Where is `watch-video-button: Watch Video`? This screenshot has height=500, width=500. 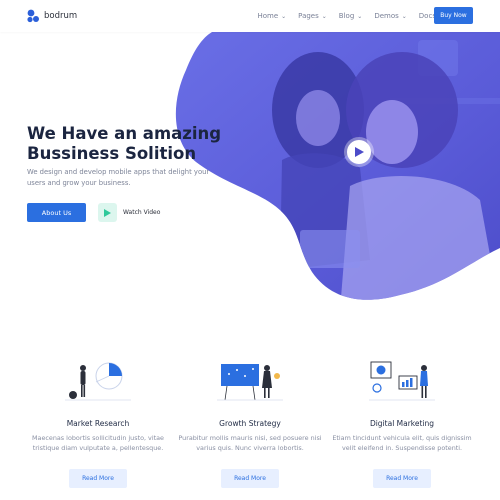 watch-video-button: Watch Video is located at coordinates (129, 212).